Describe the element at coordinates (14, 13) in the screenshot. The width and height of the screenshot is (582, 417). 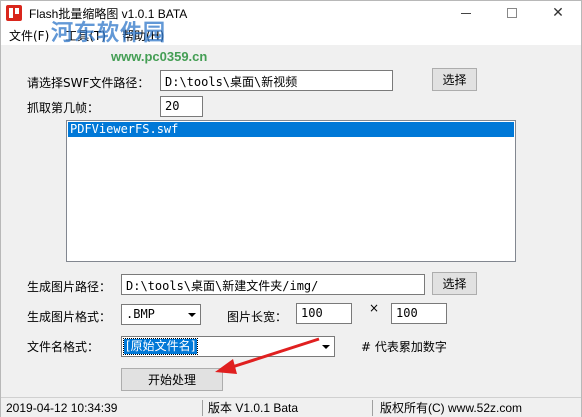
I see `app-logo-icon` at that location.